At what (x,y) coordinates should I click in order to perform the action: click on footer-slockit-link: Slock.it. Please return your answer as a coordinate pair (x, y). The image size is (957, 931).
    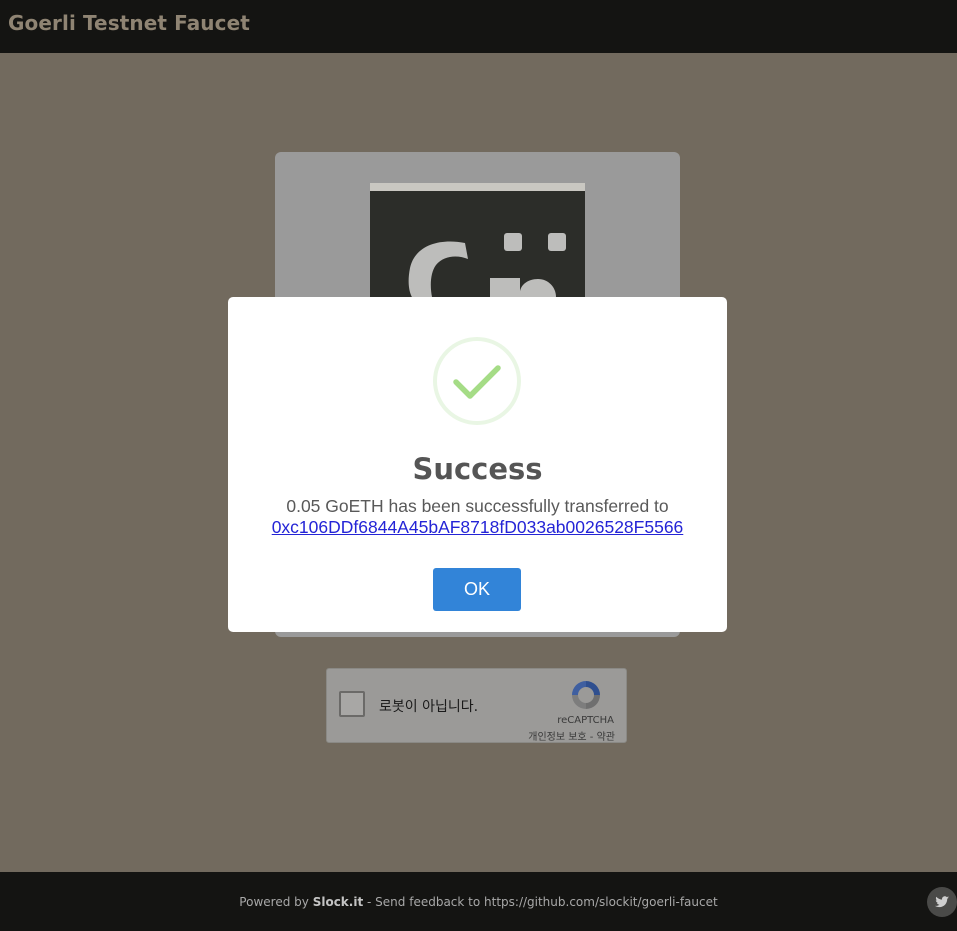
    Looking at the image, I should click on (338, 902).